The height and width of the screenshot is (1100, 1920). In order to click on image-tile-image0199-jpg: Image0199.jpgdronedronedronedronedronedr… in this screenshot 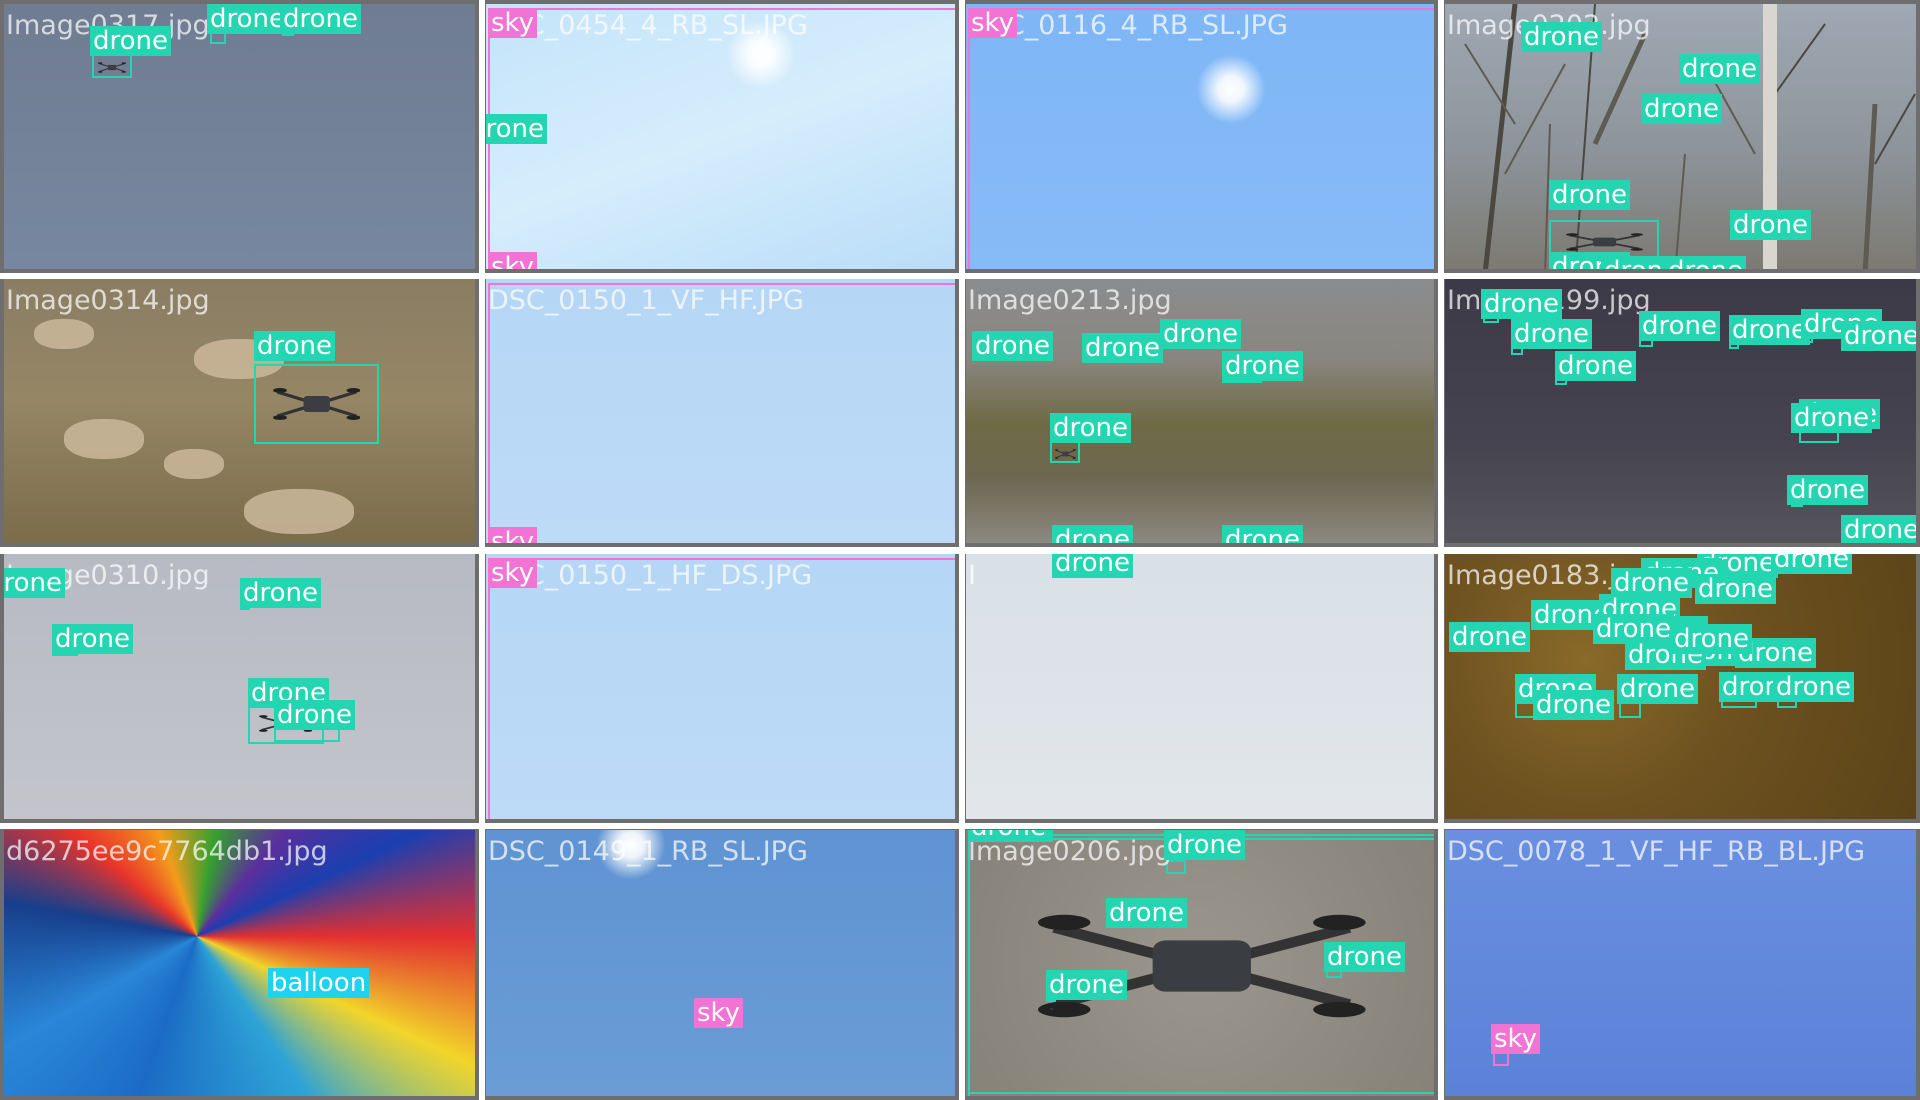, I will do `click(1680, 411)`.